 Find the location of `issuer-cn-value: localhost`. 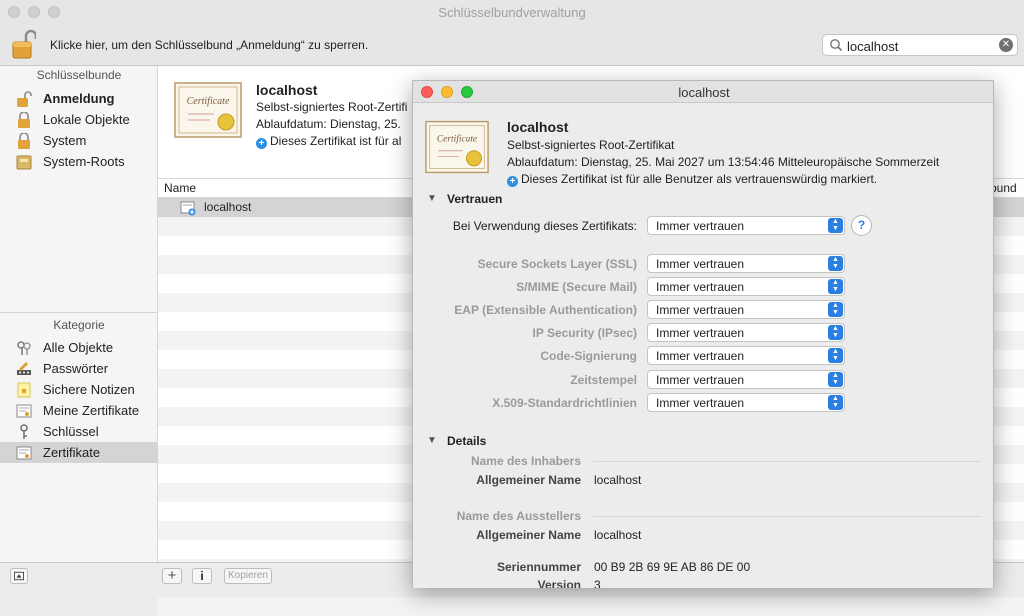

issuer-cn-value: localhost is located at coordinates (618, 535).